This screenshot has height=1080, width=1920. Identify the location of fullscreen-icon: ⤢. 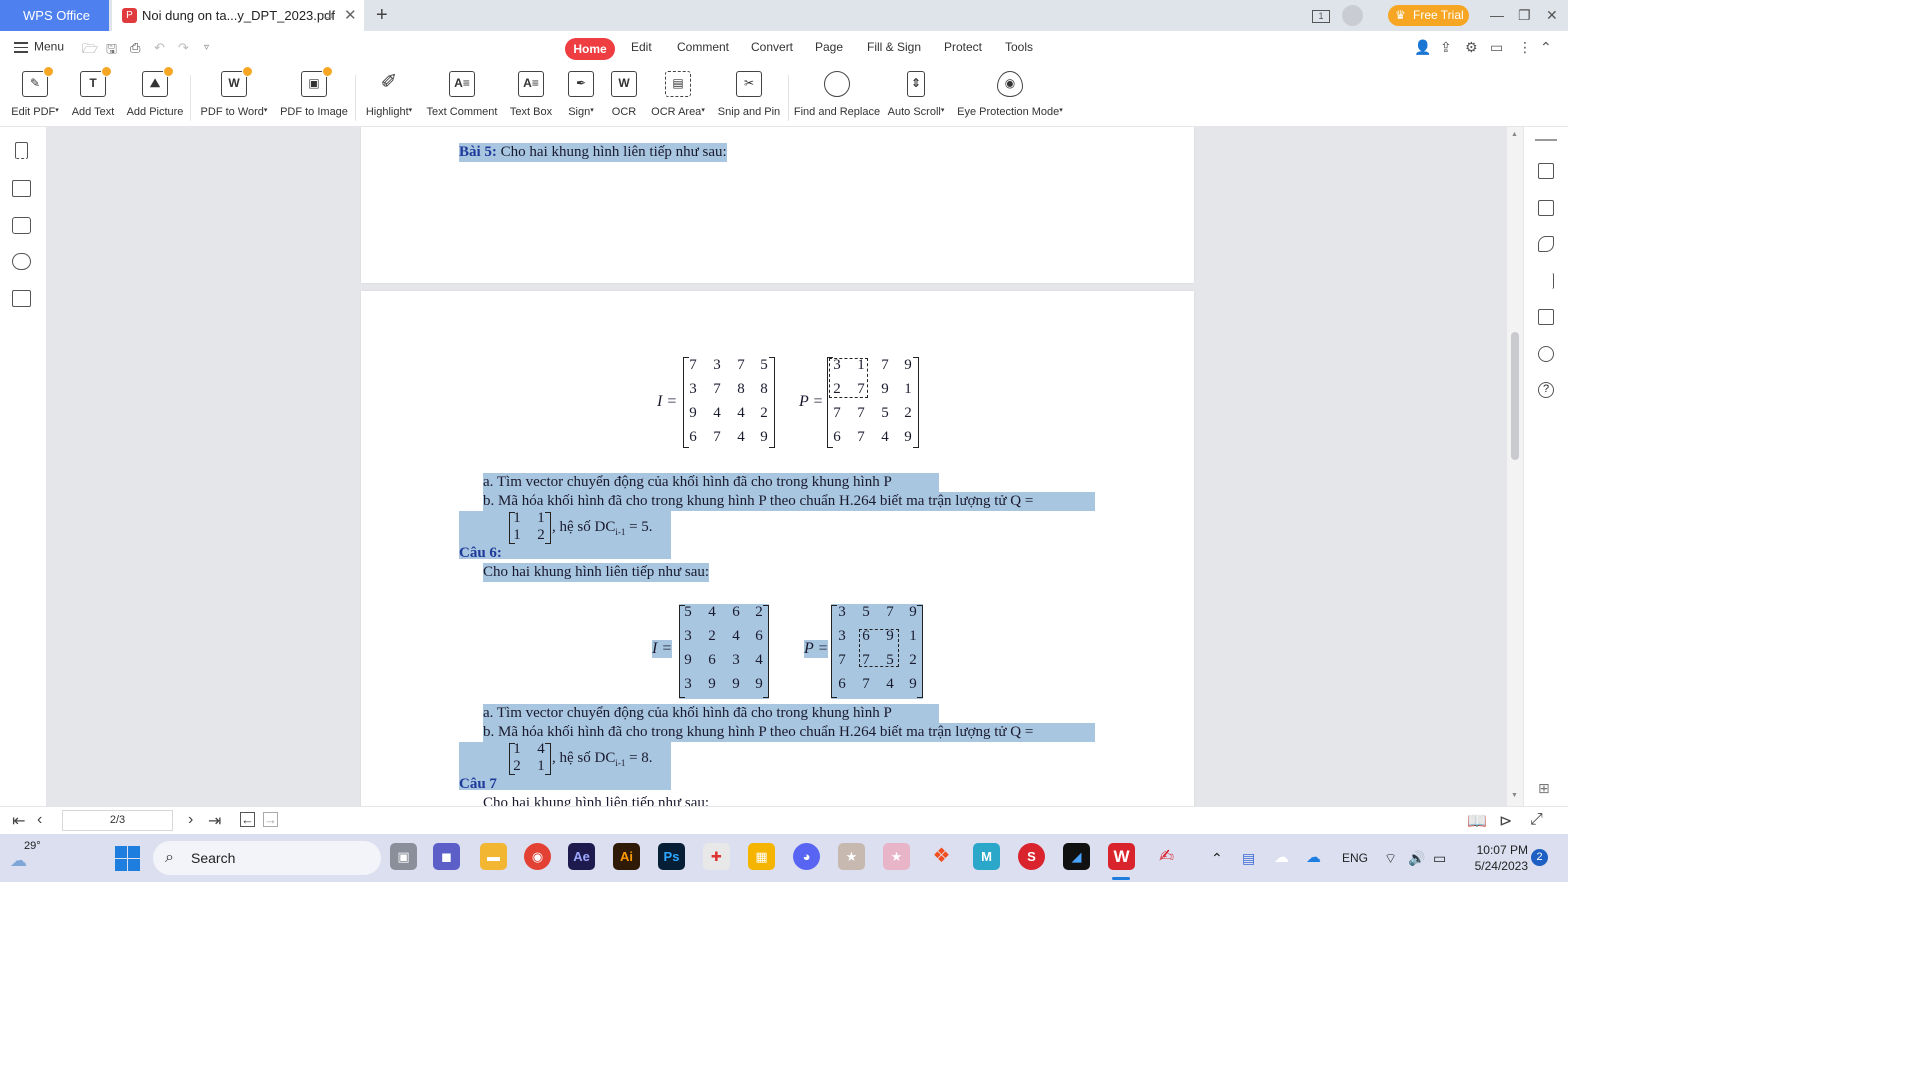
(1536, 820).